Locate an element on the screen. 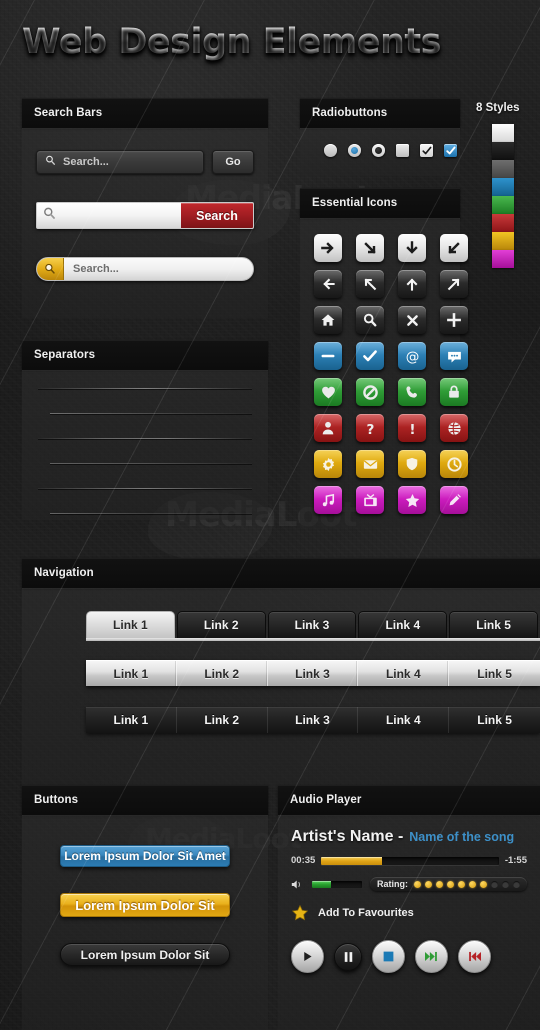 This screenshot has width=540, height=1030. nav2-link-5: Link 5 is located at coordinates (494, 673).